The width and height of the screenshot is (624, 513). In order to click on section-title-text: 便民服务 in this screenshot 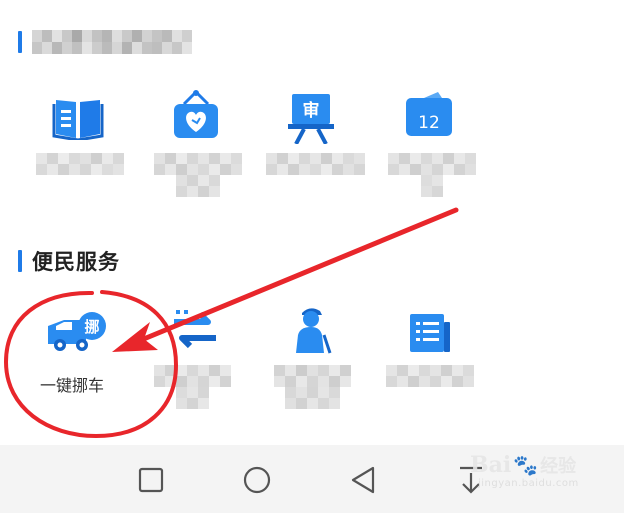, I will do `click(76, 262)`.